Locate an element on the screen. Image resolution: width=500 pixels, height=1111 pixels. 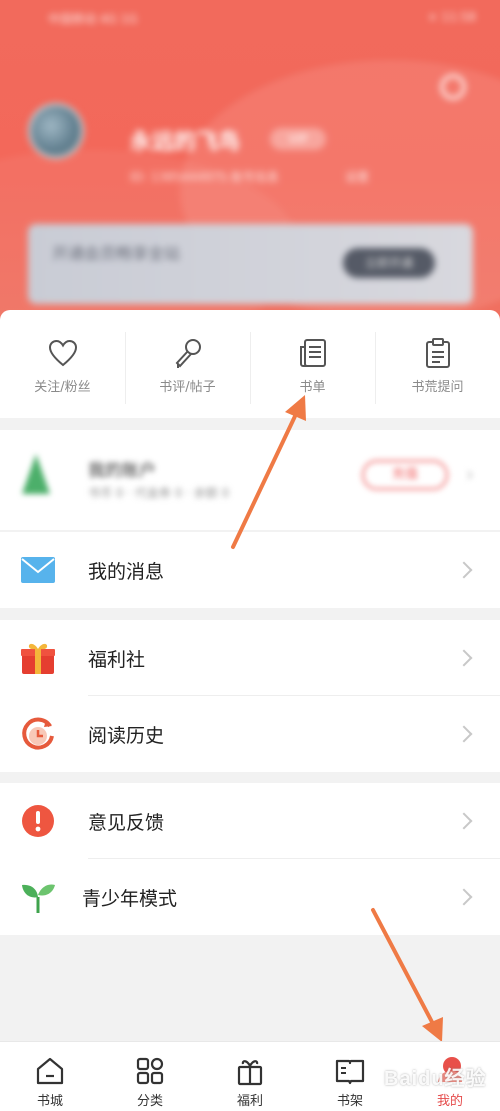
grid-icon is located at coordinates (150, 1071).